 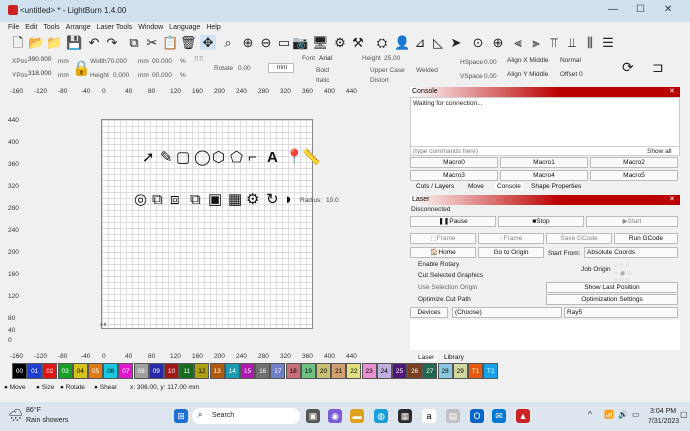 What do you see at coordinates (293, 371) in the screenshot?
I see `palette-swatch-18: 18` at bounding box center [293, 371].